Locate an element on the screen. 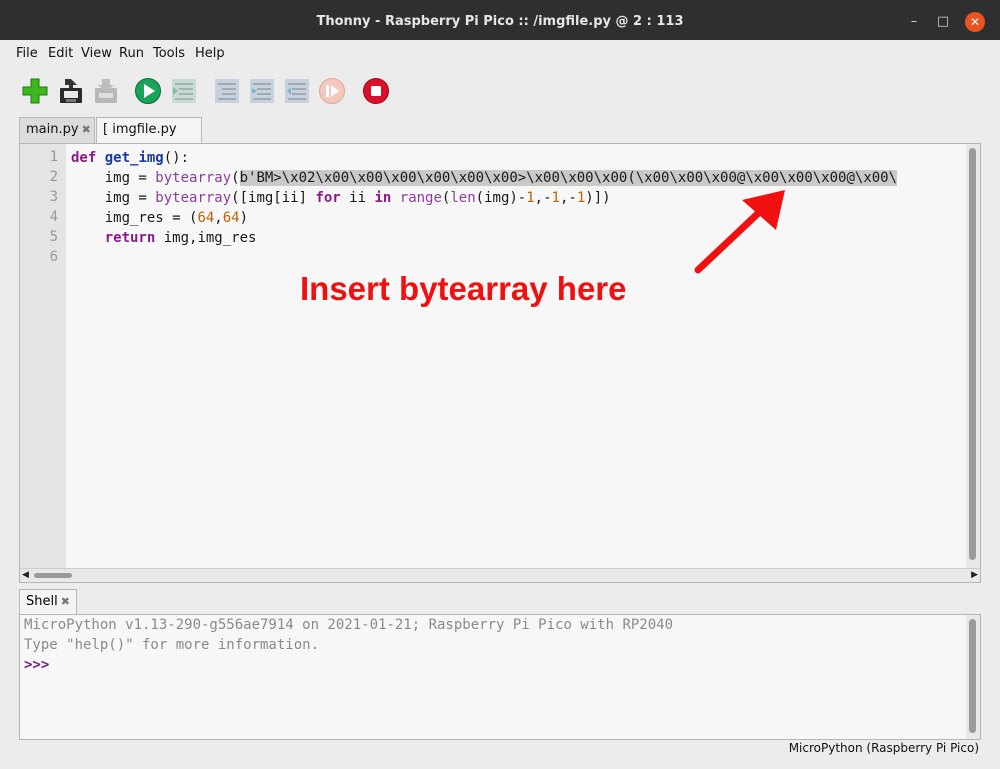 Image resolution: width=1000 pixels, height=769 pixels. tab-shell: Shell ✖ is located at coordinates (48, 601).